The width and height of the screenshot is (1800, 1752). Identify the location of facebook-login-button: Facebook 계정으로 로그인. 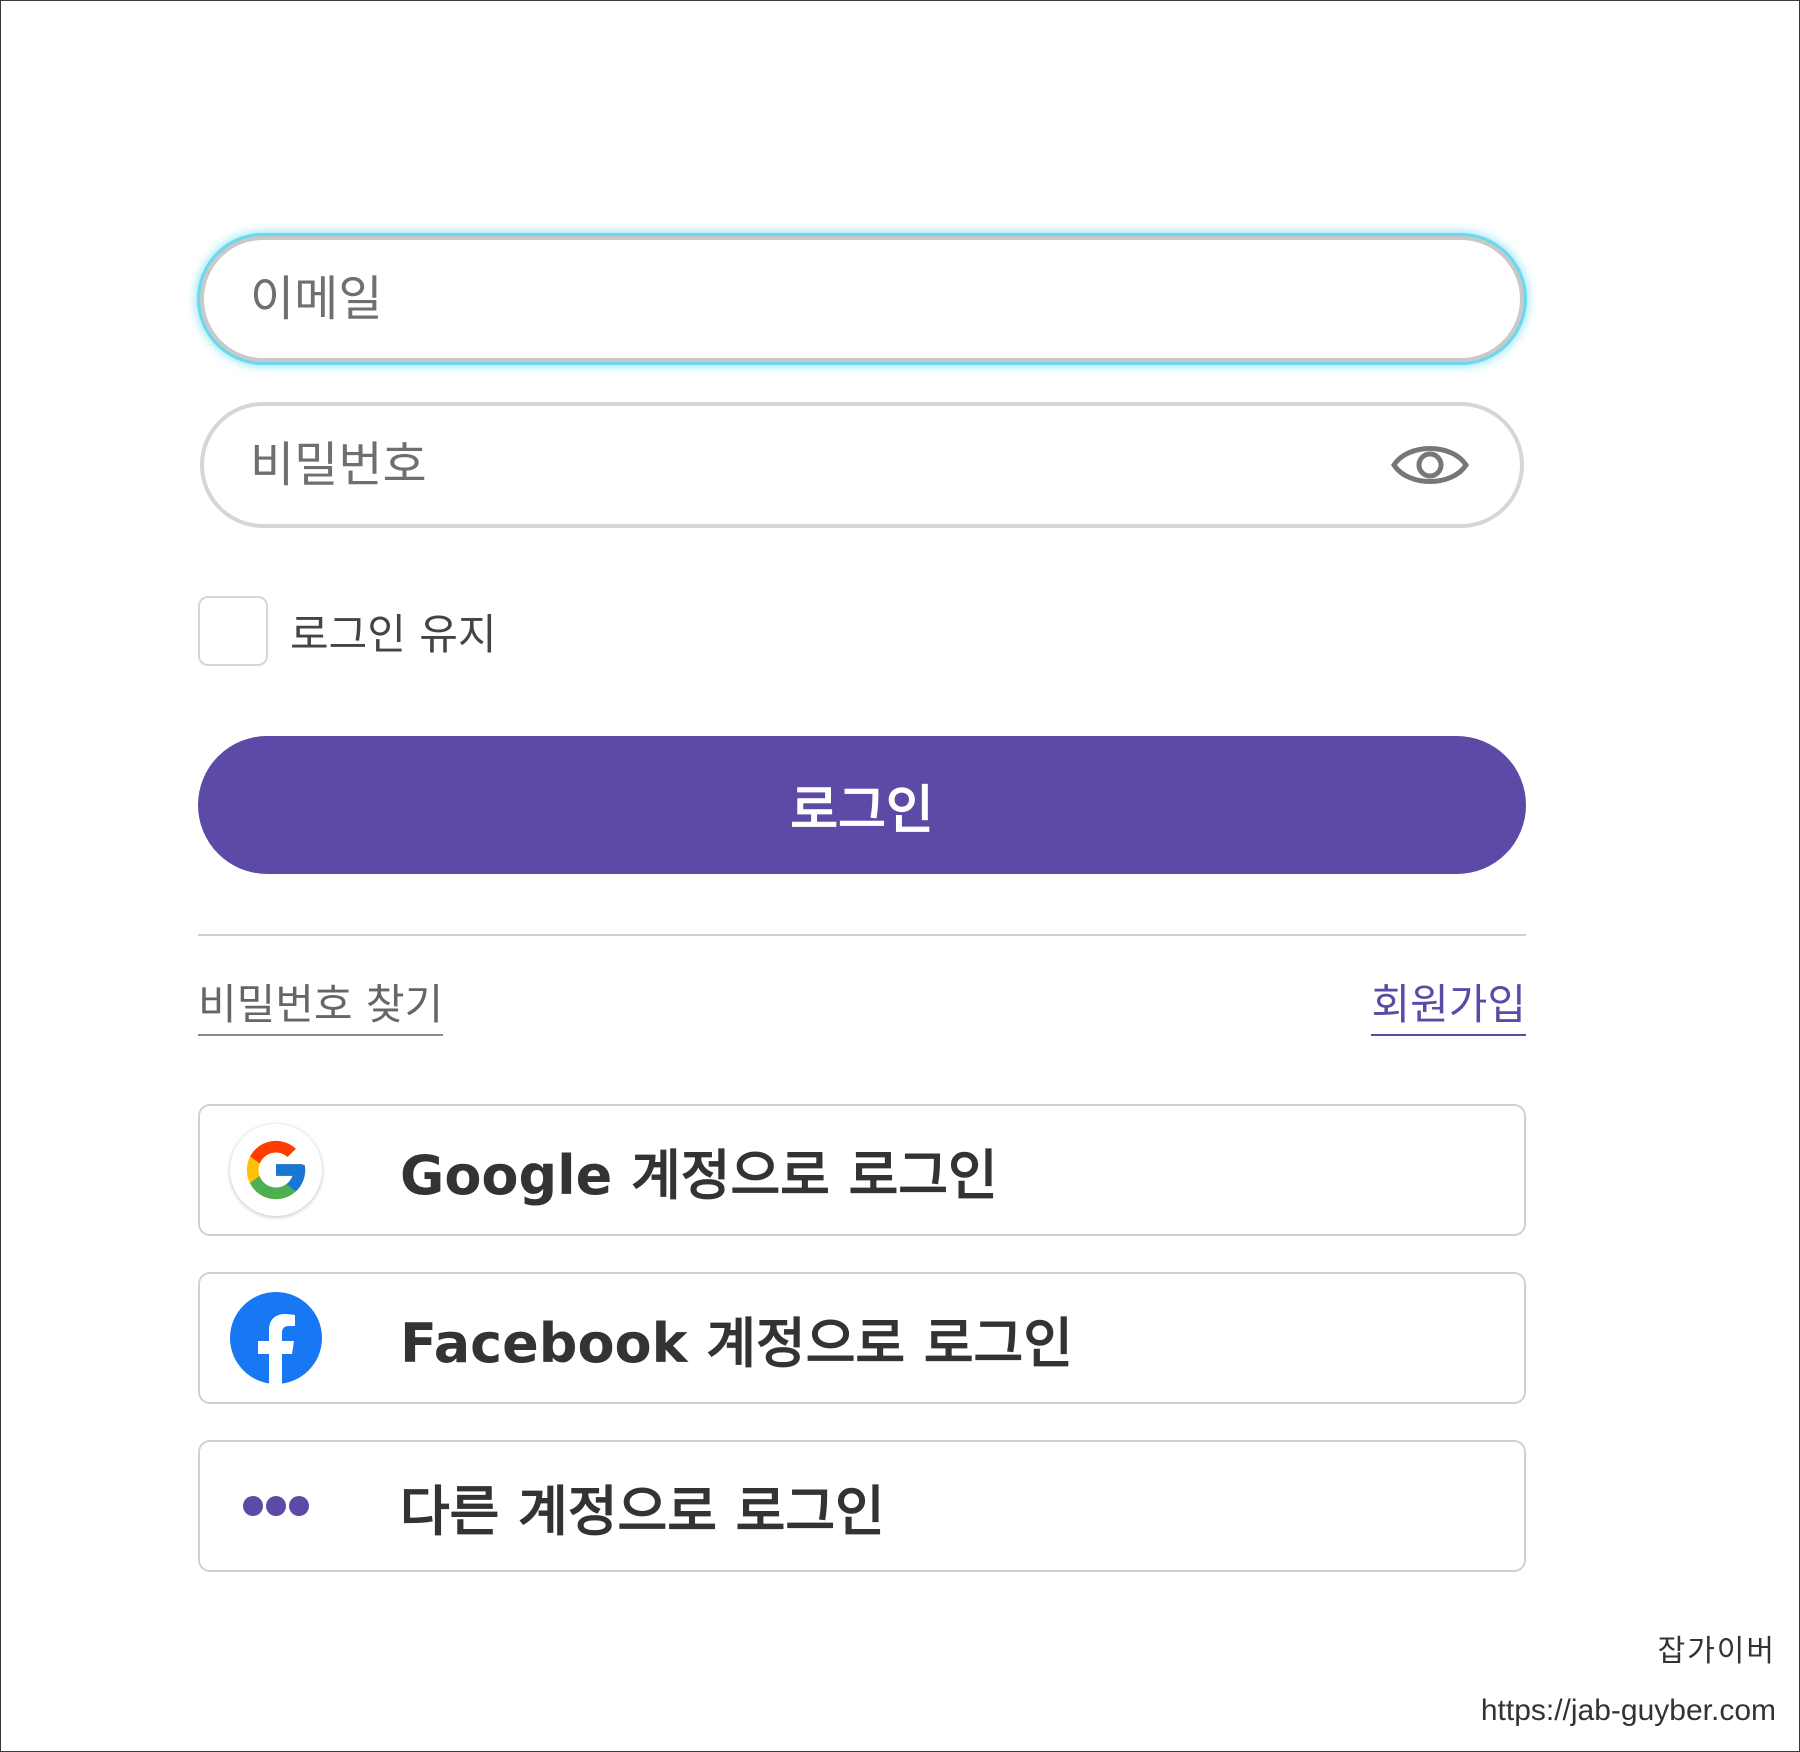
(862, 1338).